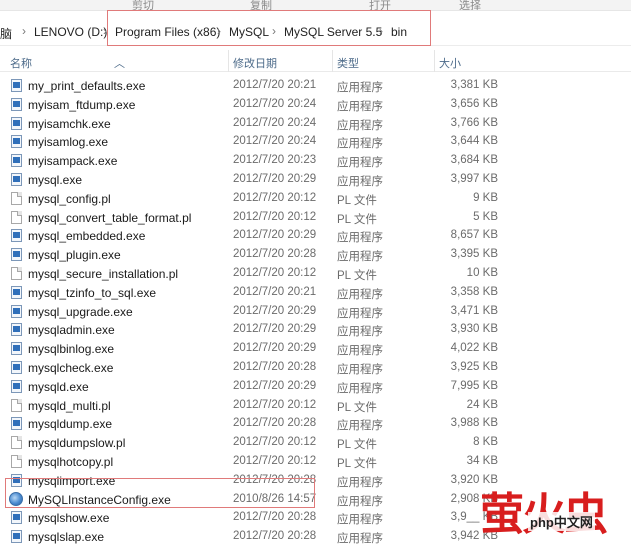 This screenshot has width=631, height=550. What do you see at coordinates (450, 63) in the screenshot?
I see `column-size: 大小` at bounding box center [450, 63].